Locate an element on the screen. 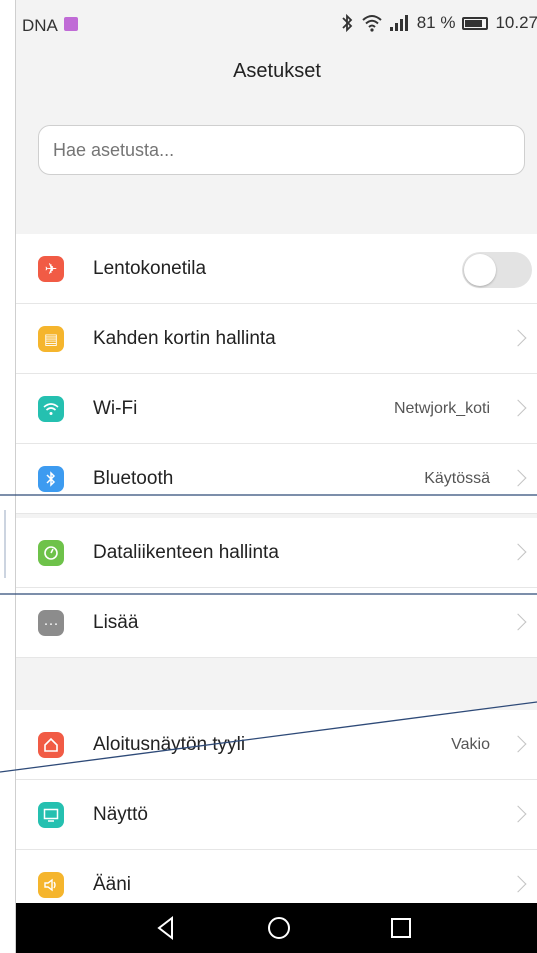 The image size is (537, 953). setting-label: Lisää is located at coordinates (116, 622).